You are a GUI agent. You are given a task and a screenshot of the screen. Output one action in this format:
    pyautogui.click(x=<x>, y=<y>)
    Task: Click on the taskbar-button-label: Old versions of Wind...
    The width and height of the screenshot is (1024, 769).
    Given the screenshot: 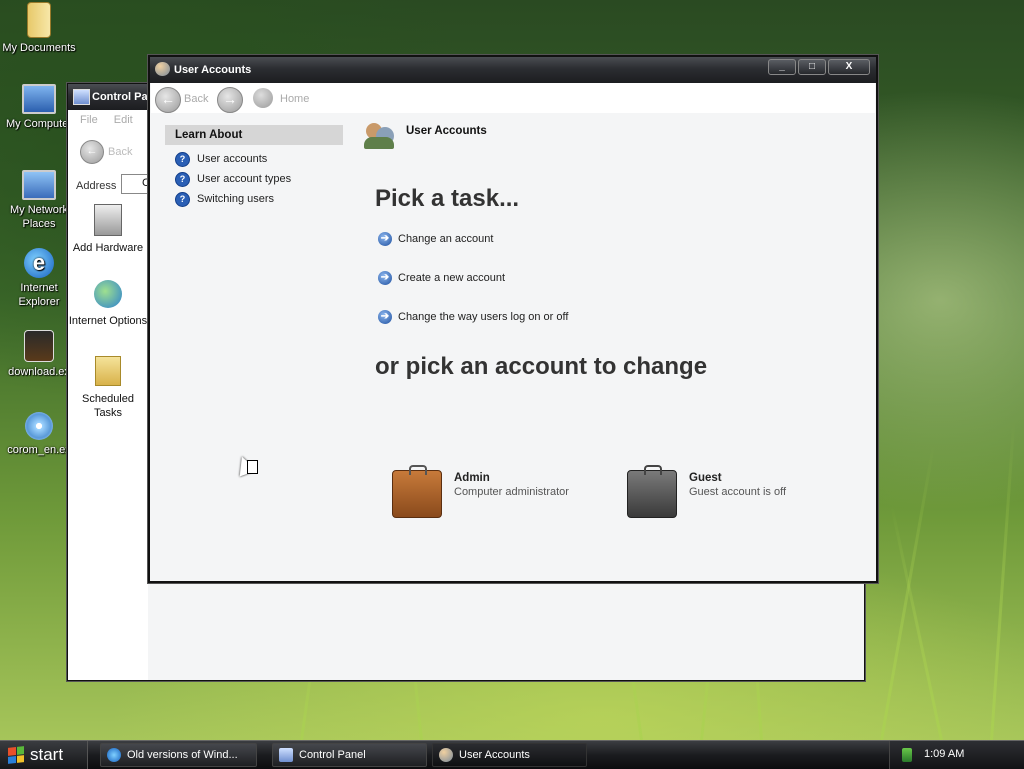 What is the action you would take?
    pyautogui.click(x=182, y=755)
    